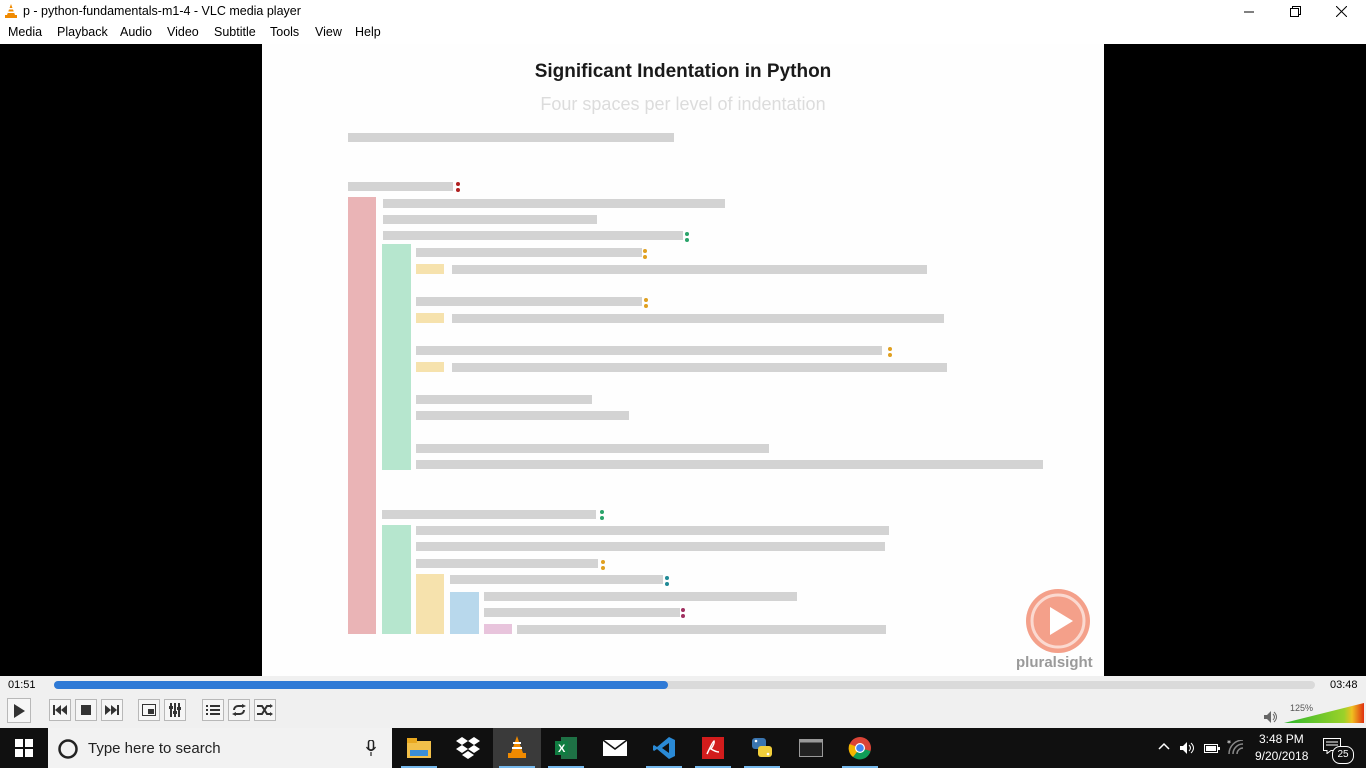  What do you see at coordinates (664, 748) in the screenshot?
I see `taskbar-app-vscode` at bounding box center [664, 748].